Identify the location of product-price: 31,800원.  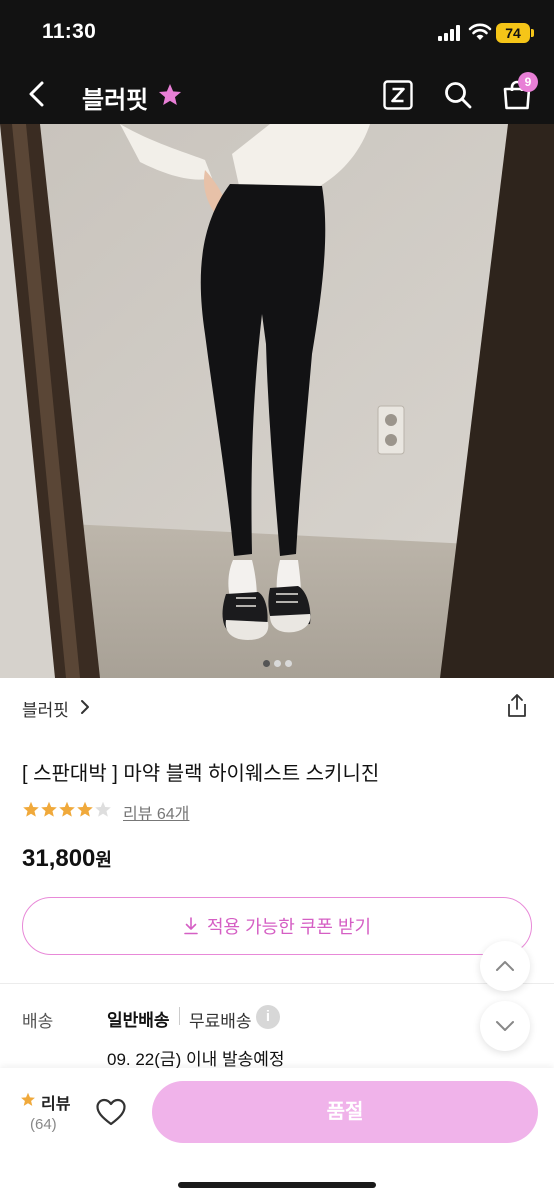
(67, 859).